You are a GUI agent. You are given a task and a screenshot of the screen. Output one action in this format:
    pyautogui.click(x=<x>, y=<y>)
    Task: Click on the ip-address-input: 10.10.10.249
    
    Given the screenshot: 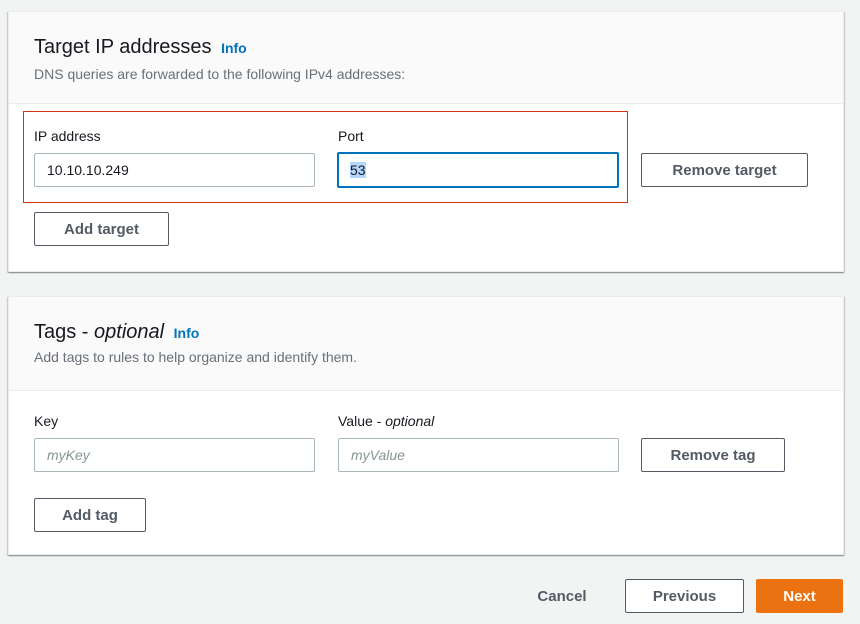 What is the action you would take?
    pyautogui.click(x=174, y=170)
    